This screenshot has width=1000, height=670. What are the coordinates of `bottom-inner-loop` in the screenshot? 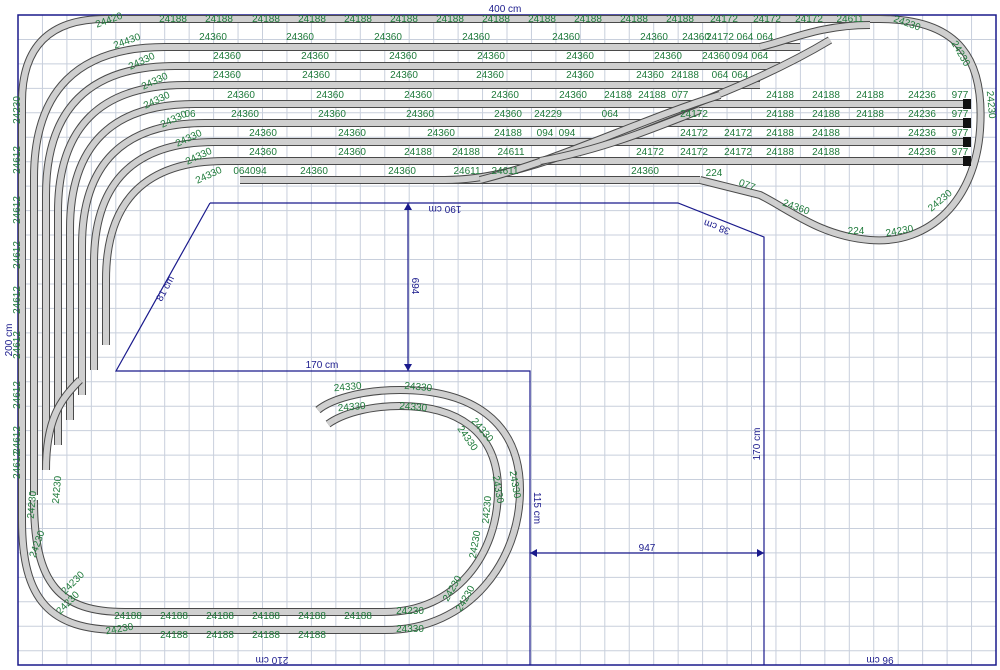 It's located at (207, 557).